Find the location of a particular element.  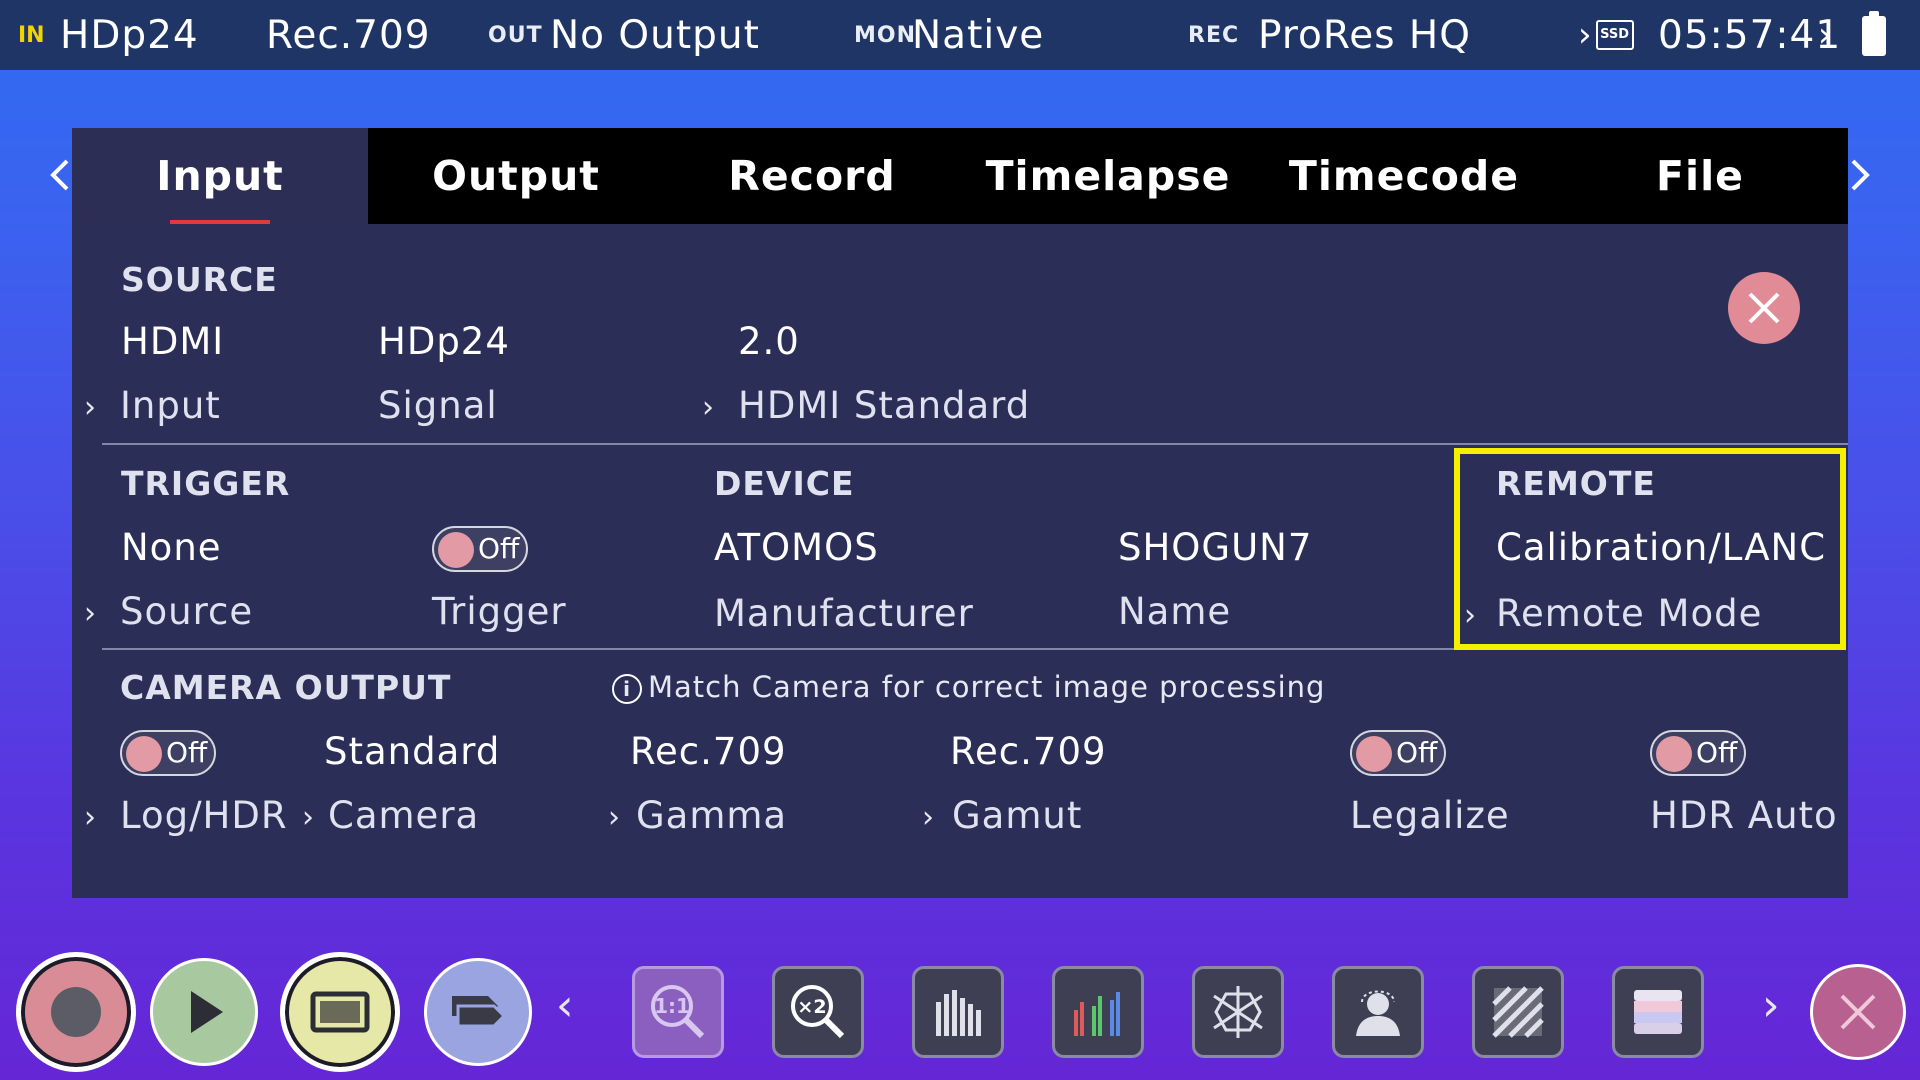

signal-value: HDp24 is located at coordinates (444, 341).